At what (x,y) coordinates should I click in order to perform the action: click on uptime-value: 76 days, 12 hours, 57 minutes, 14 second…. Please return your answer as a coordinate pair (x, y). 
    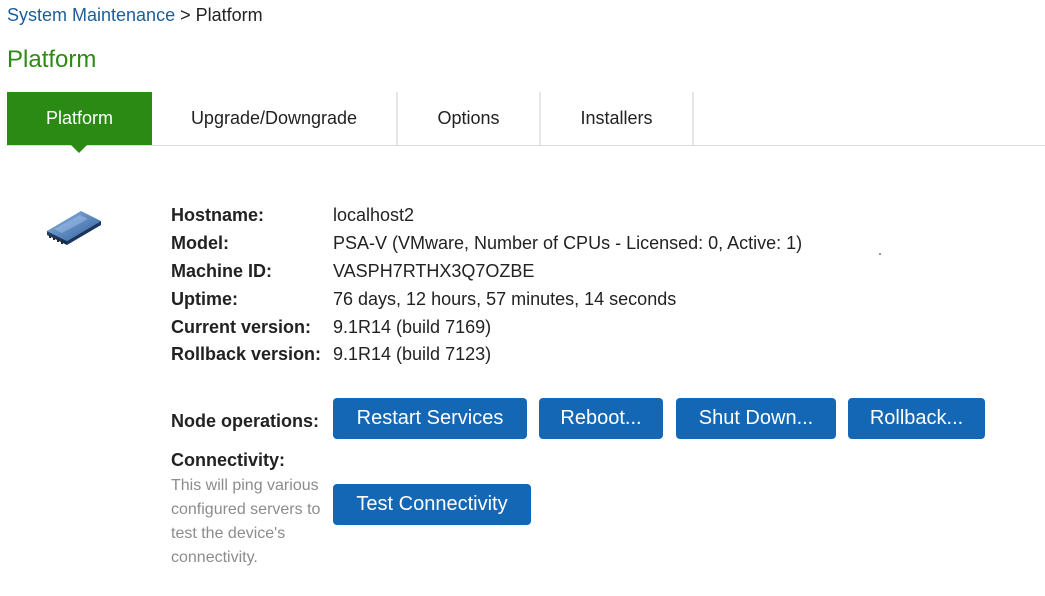
    Looking at the image, I should click on (505, 299).